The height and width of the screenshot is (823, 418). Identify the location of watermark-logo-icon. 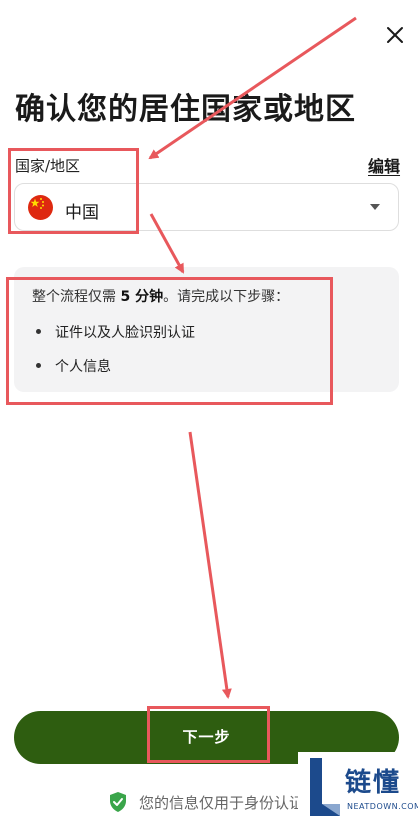
(325, 787).